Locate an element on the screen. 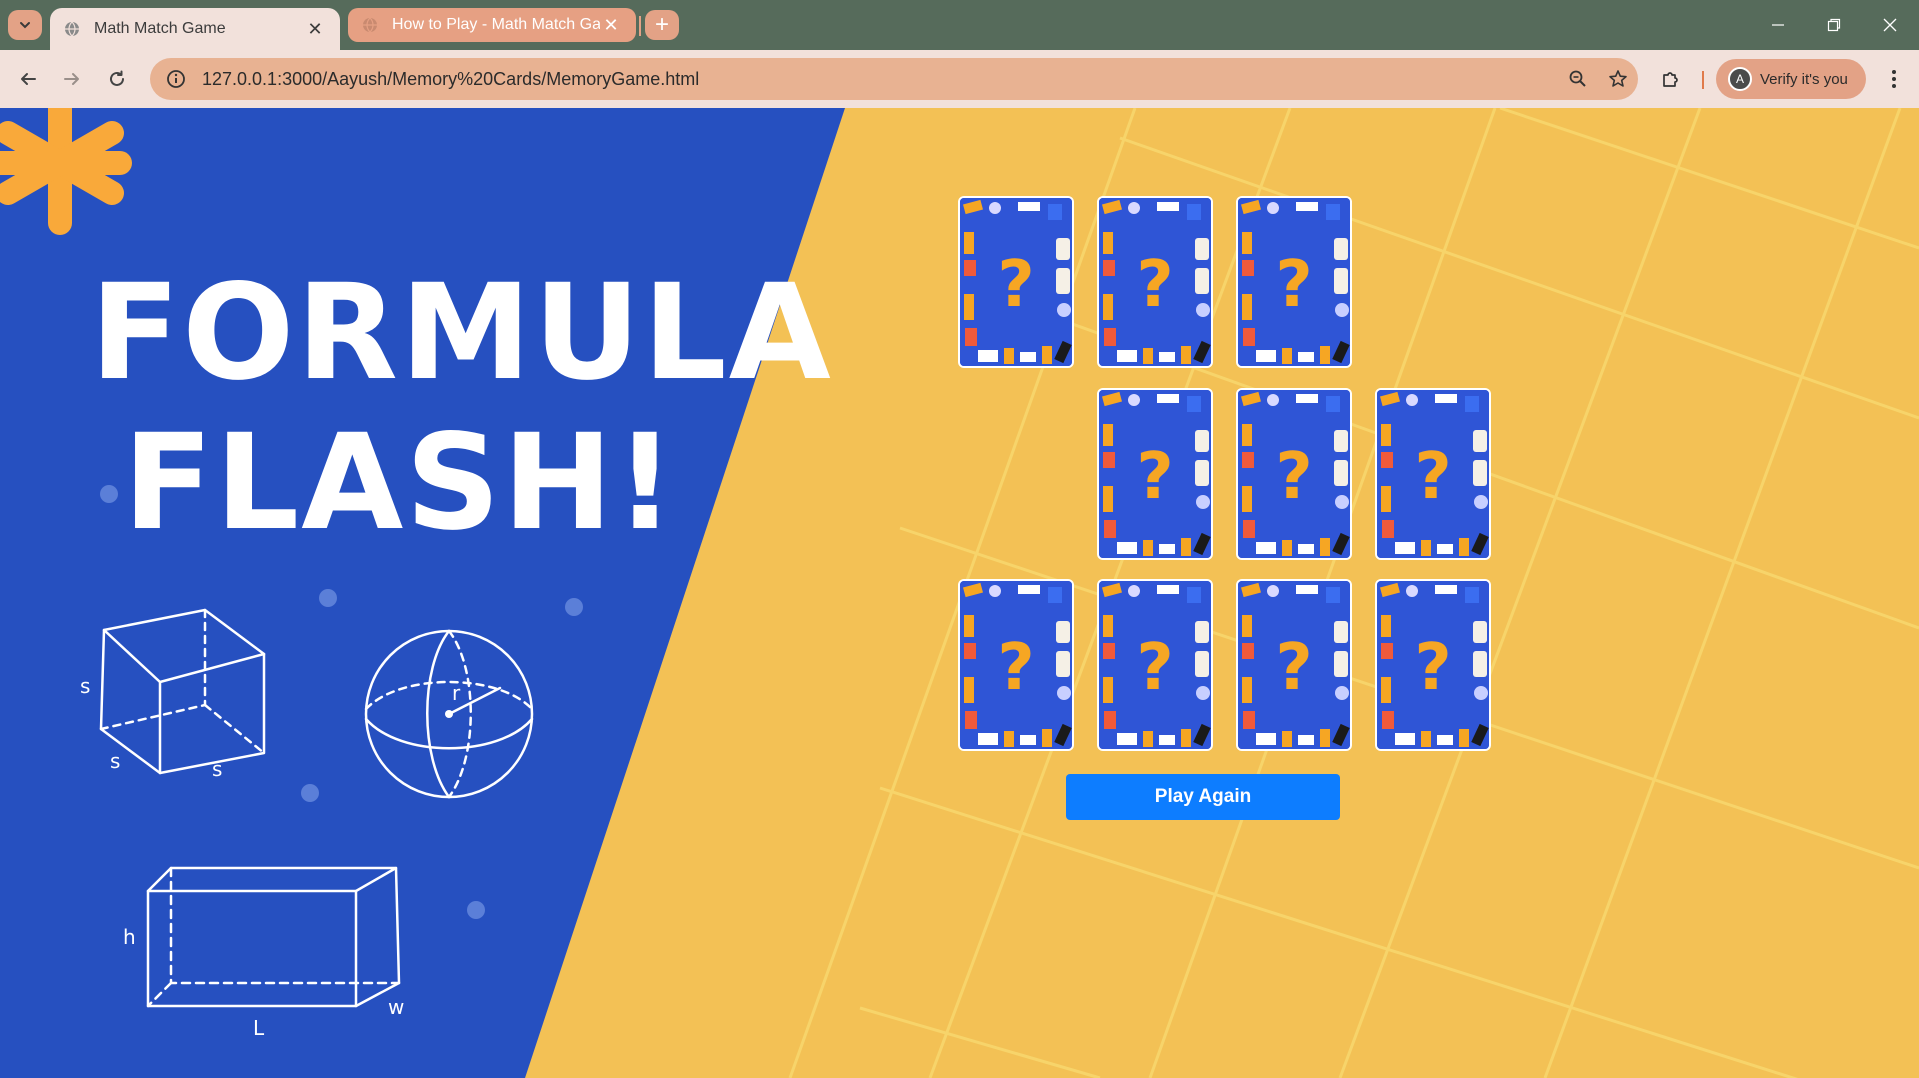 Image resolution: width=1919 pixels, height=1078 pixels. more-vertical-icon is located at coordinates (1894, 79).